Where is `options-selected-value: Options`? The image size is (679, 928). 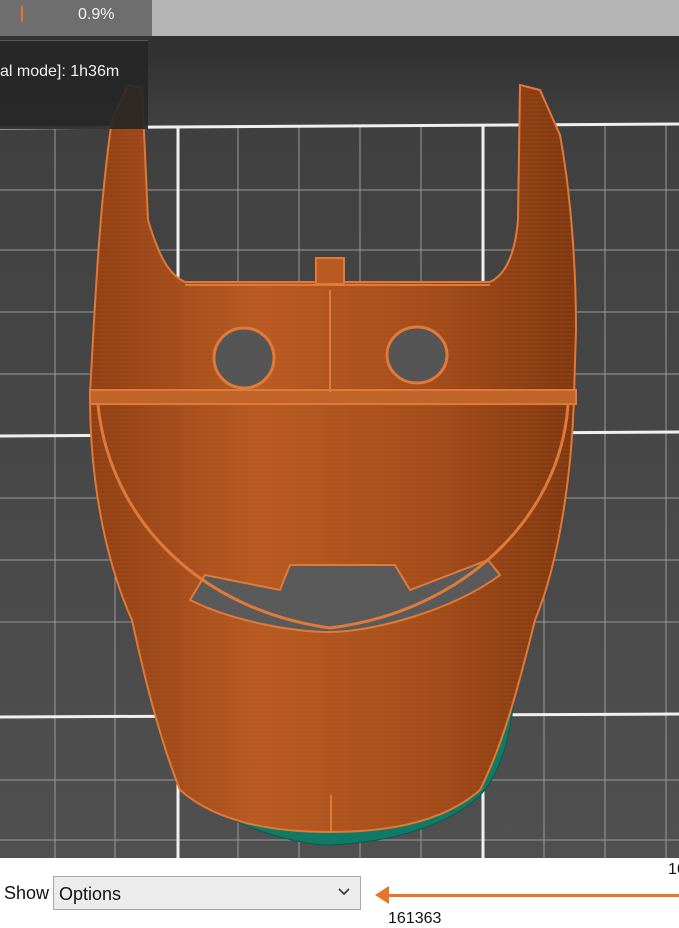 options-selected-value: Options is located at coordinates (90, 894).